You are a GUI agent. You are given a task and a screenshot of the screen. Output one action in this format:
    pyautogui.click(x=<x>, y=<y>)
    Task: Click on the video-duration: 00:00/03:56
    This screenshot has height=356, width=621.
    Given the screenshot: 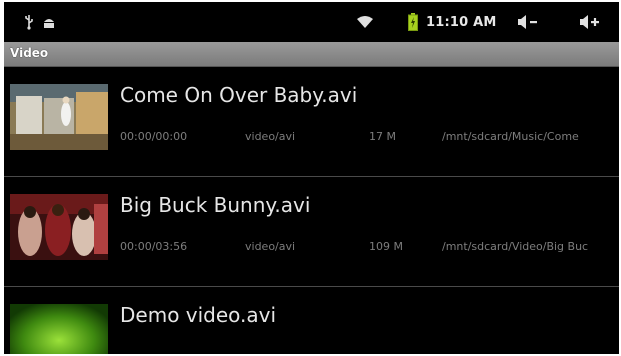 What is the action you would take?
    pyautogui.click(x=154, y=246)
    